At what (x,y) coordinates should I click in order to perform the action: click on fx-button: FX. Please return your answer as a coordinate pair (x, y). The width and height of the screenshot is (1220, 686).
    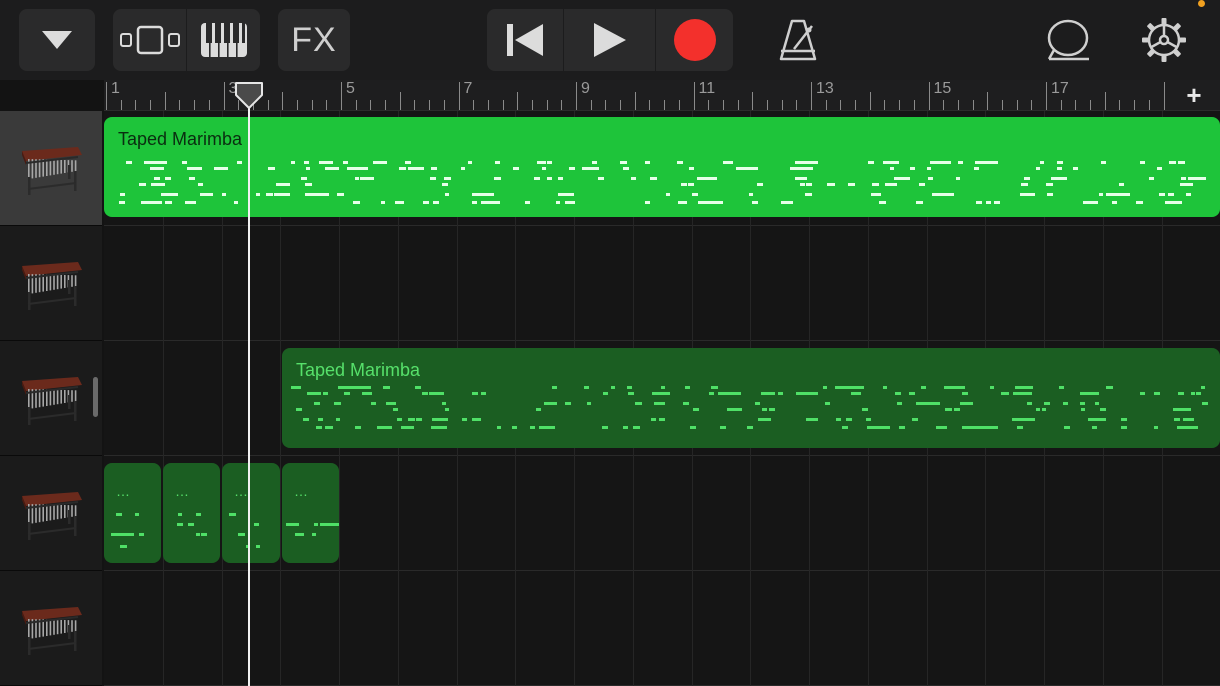
    Looking at the image, I should click on (314, 40).